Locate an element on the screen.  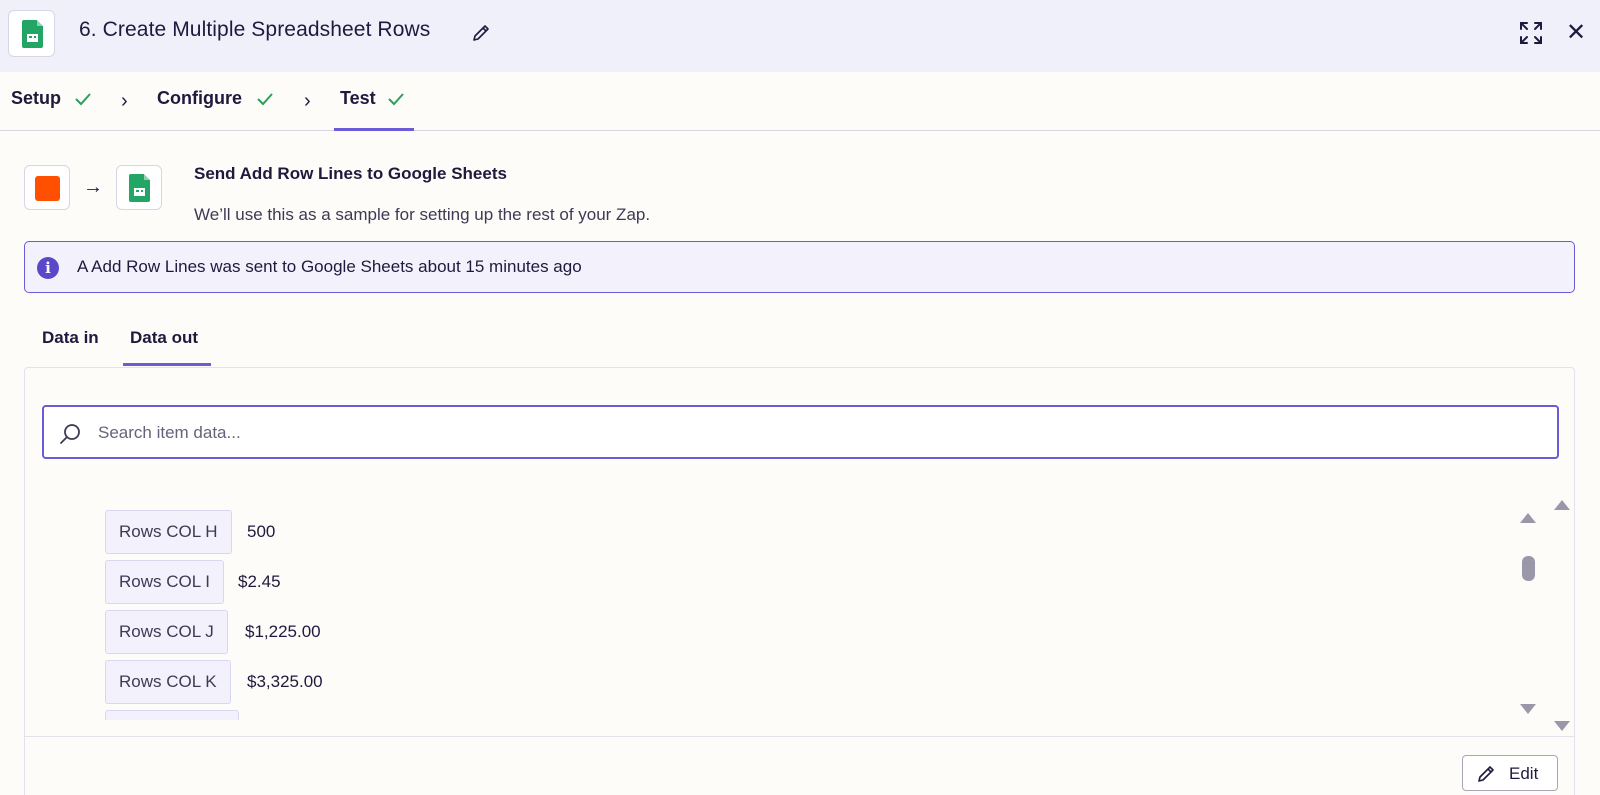
edit-label: Edit is located at coordinates (1524, 773).